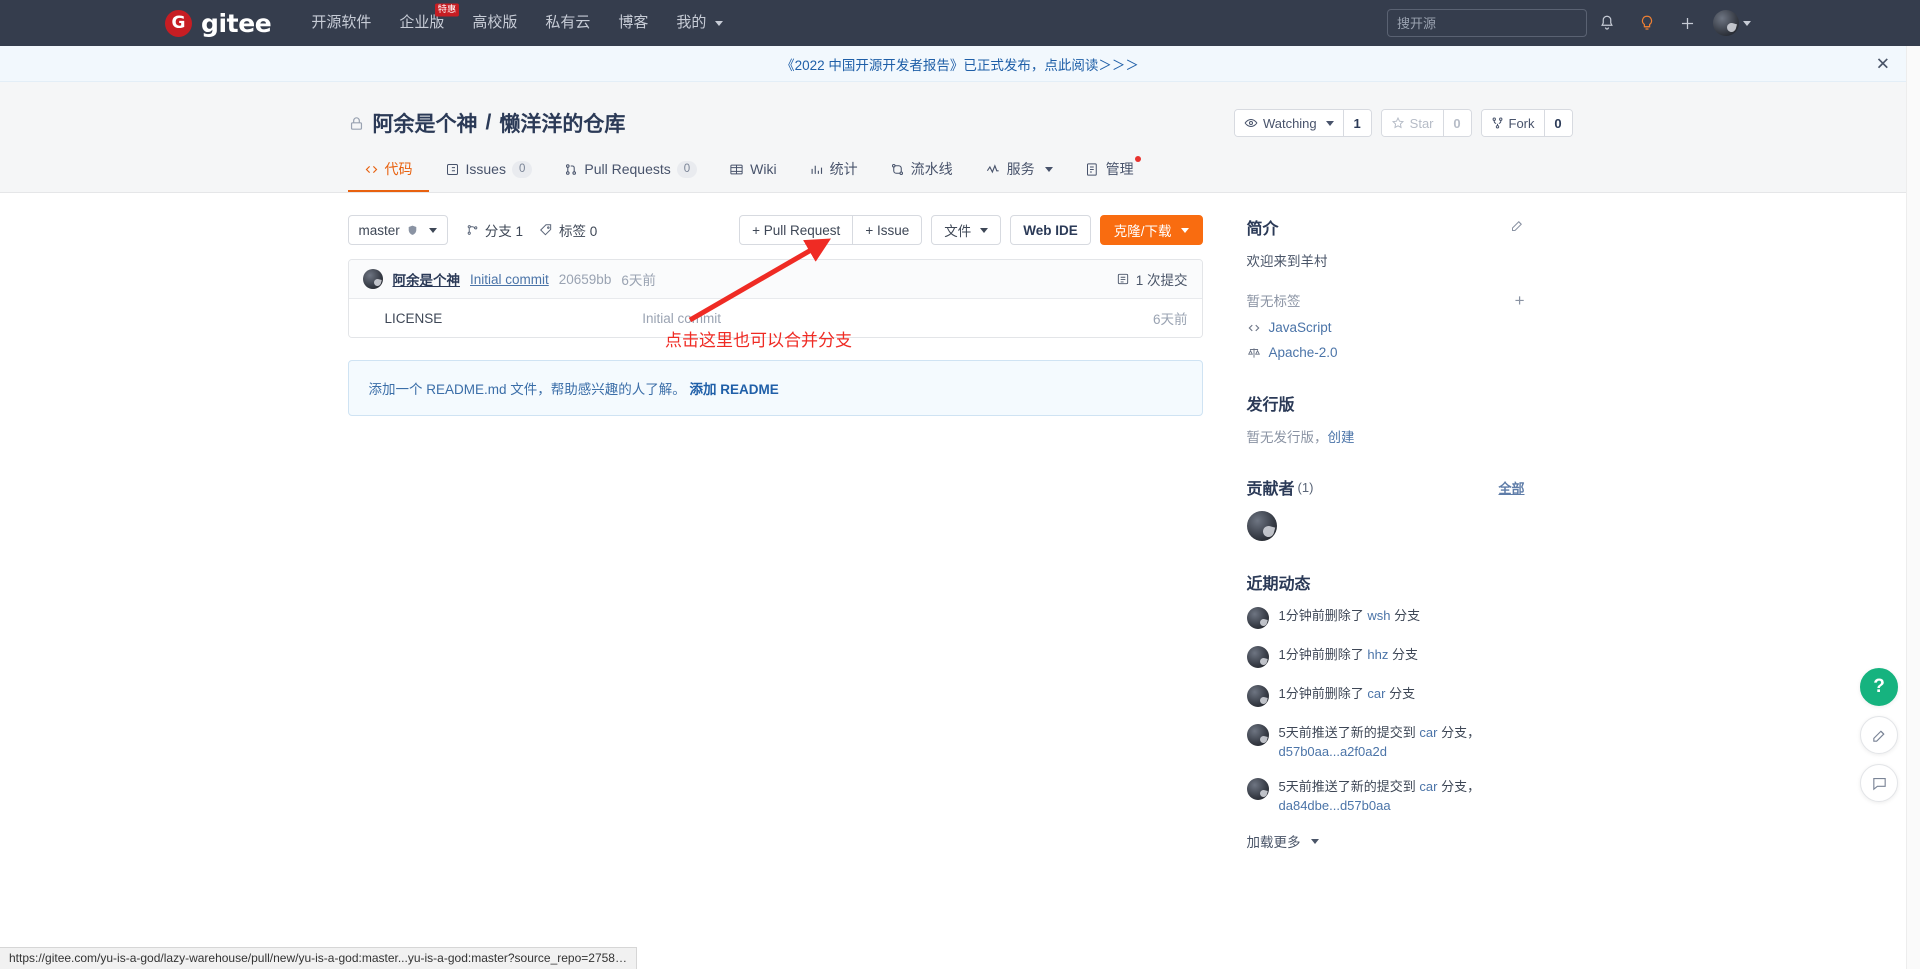  I want to click on toolbar-actions: + Pull Request + Issue 文件 Web IDE 克隆/下载, so click(971, 230).